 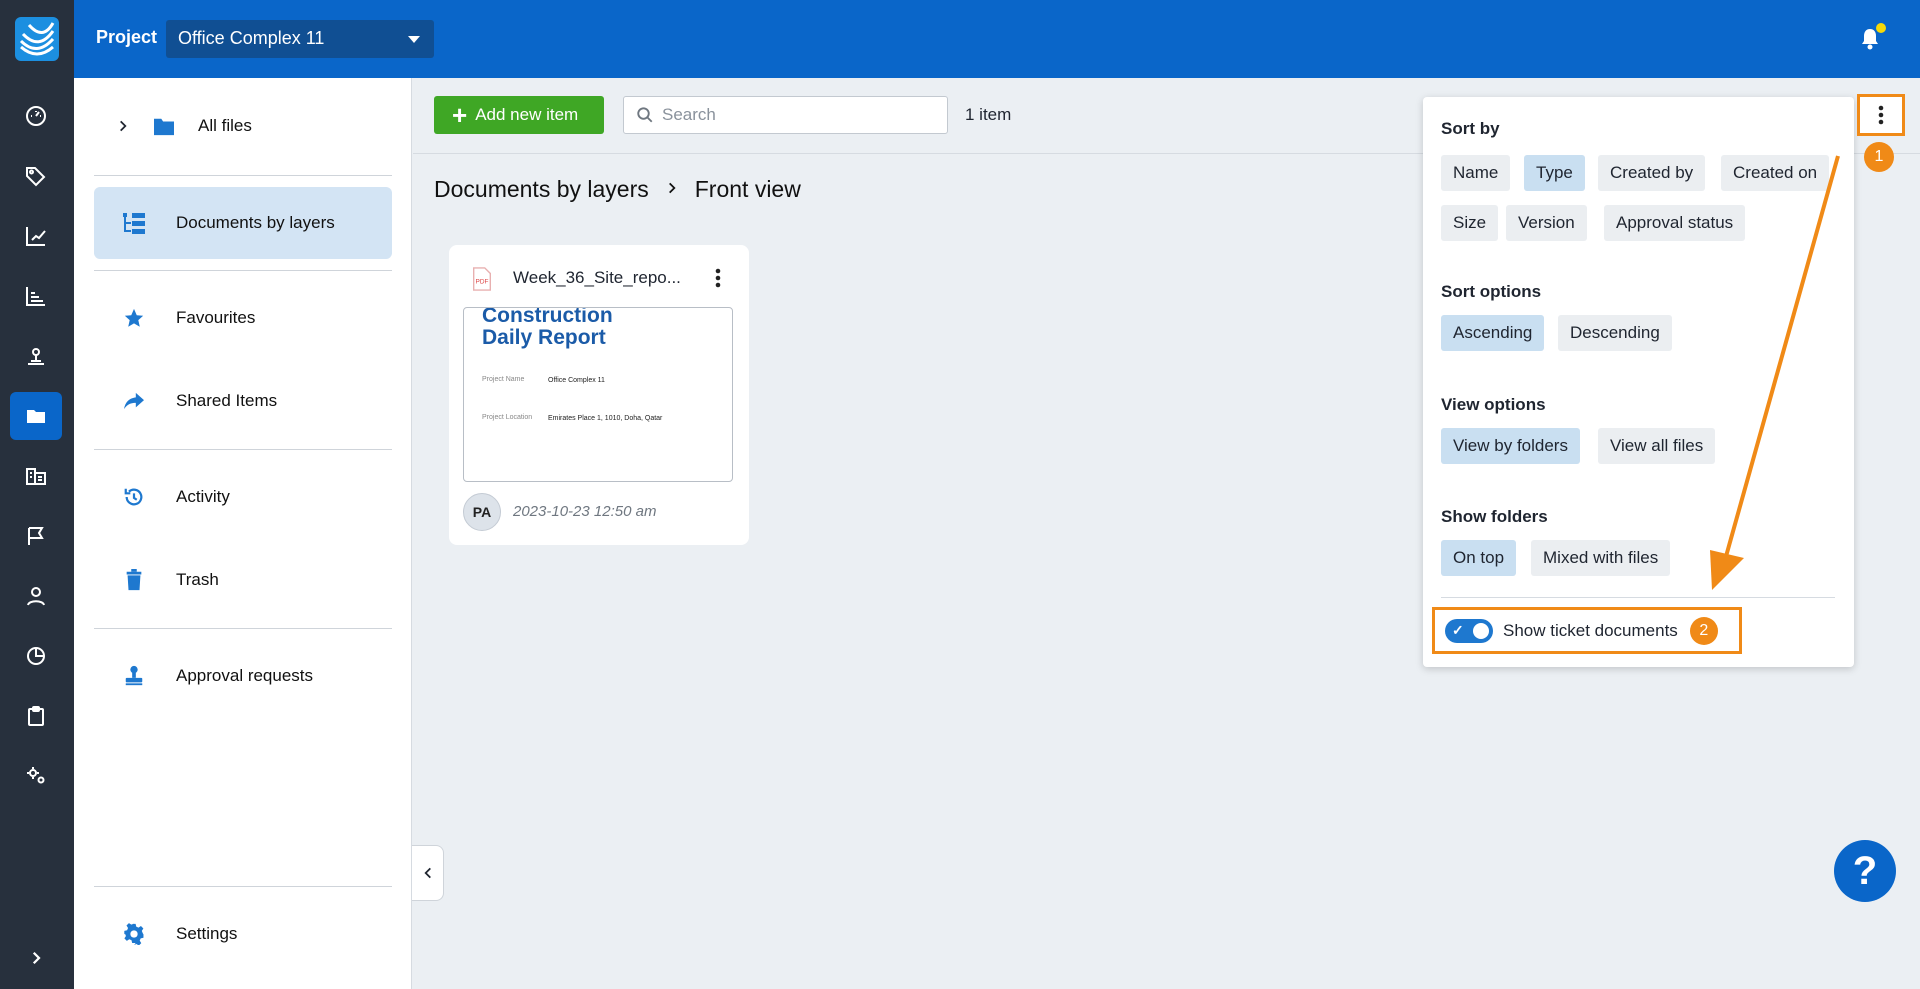 I want to click on star-icon, so click(x=134, y=318).